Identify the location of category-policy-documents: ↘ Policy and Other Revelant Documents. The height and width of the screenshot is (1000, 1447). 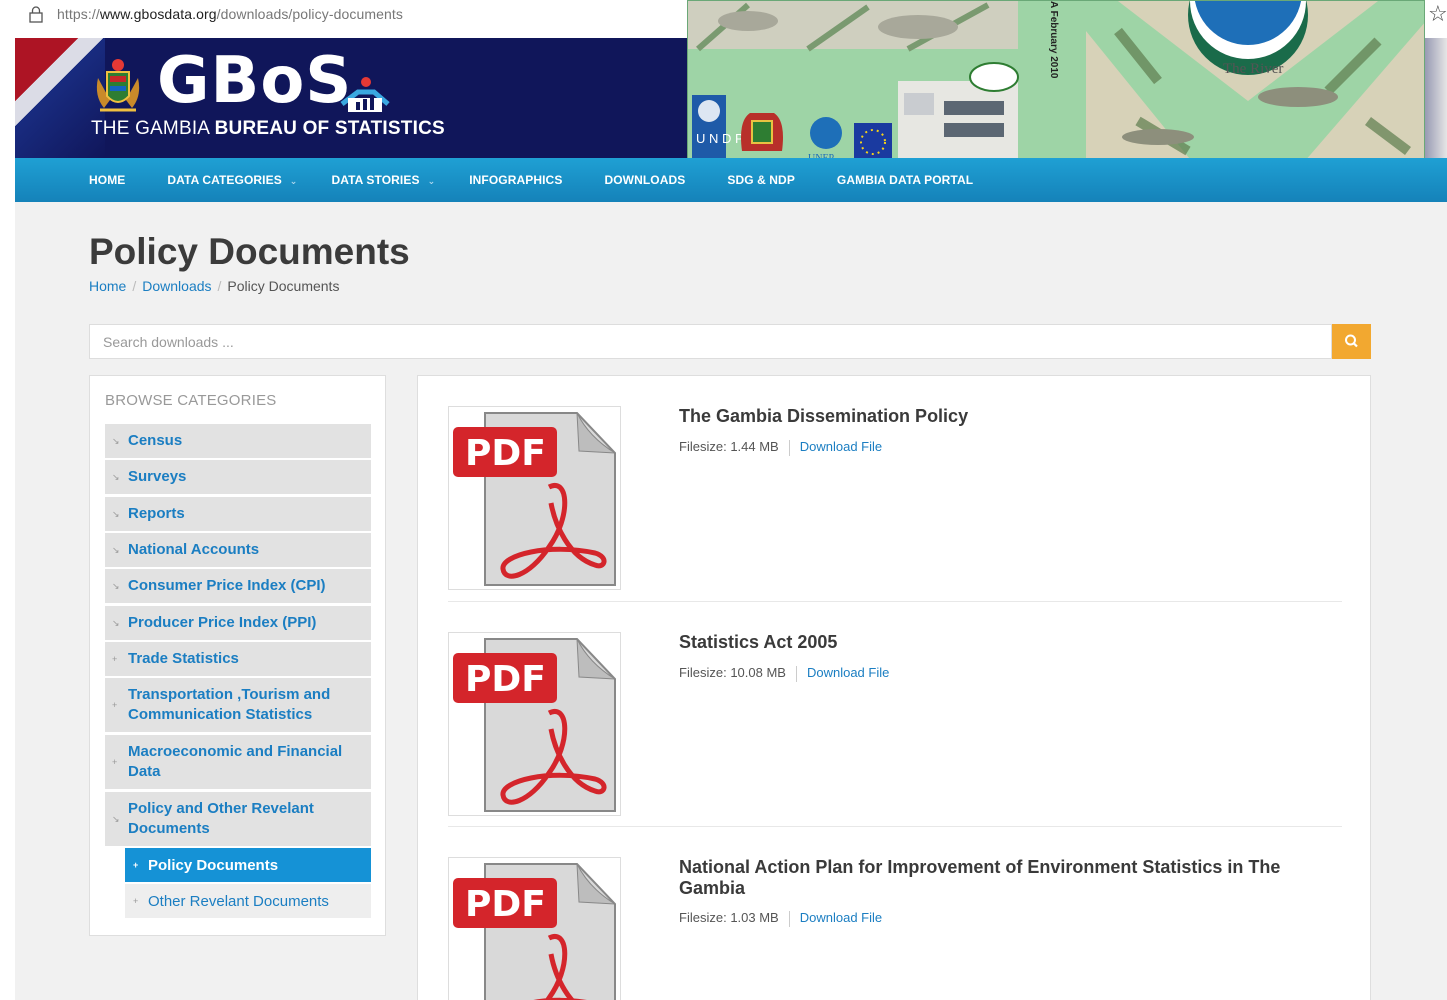
(238, 819).